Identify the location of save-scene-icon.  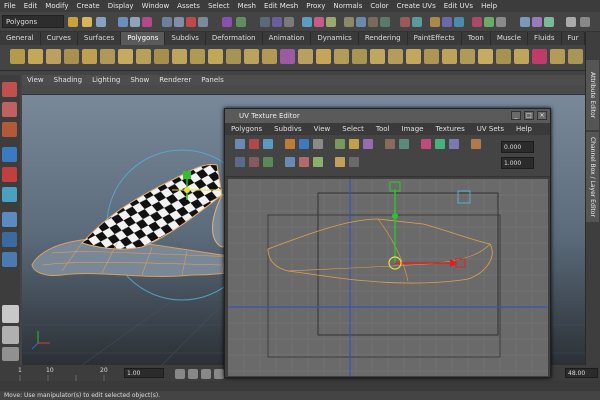
(101, 22).